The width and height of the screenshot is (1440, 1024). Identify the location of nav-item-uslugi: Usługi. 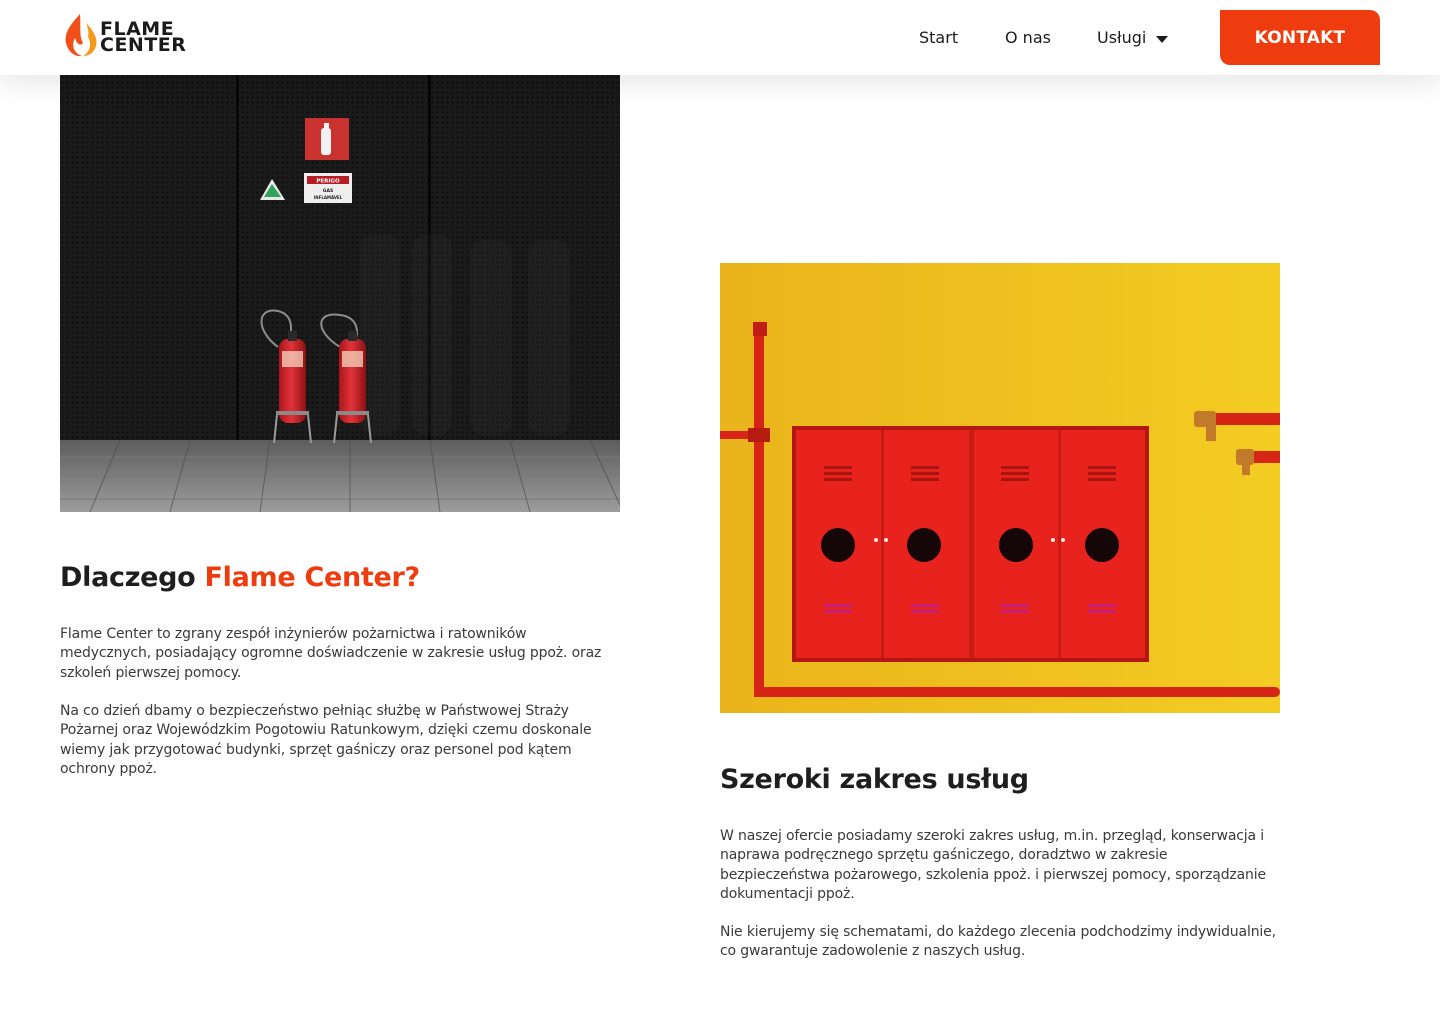
(1121, 37).